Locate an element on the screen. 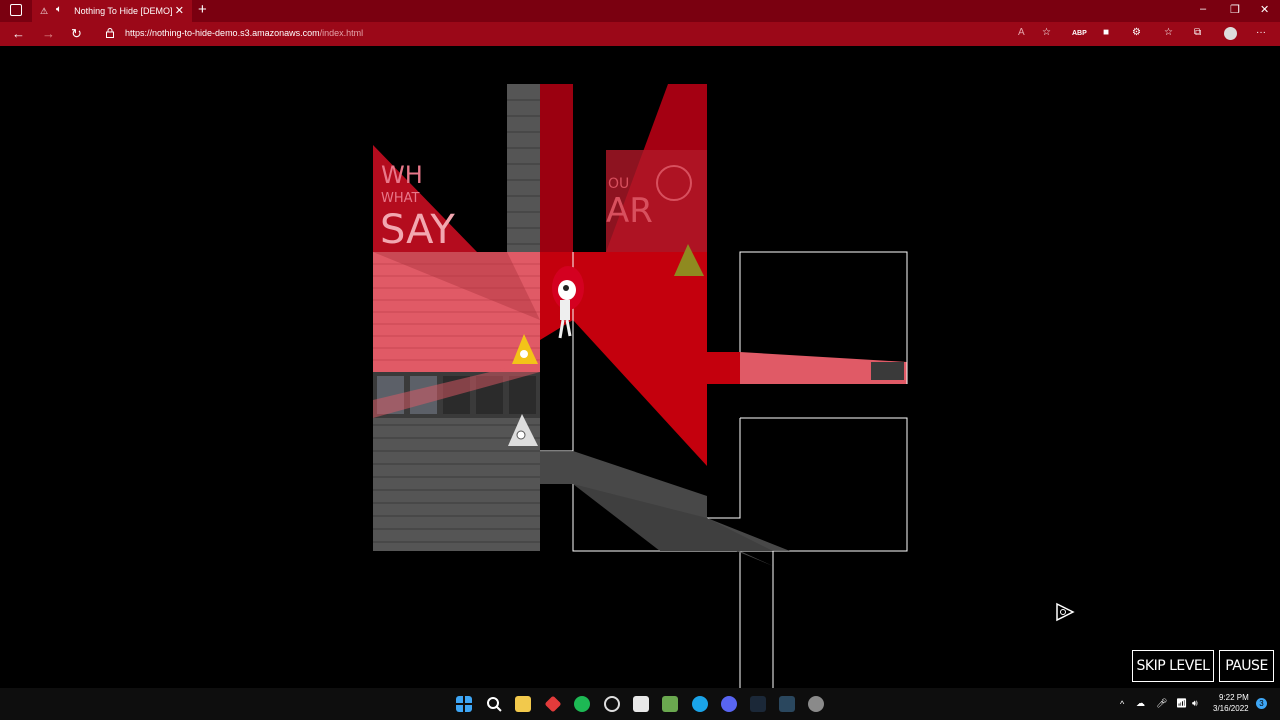 This screenshot has height=720, width=1280. microphone-icon: 🎤︎ is located at coordinates (1161, 703).